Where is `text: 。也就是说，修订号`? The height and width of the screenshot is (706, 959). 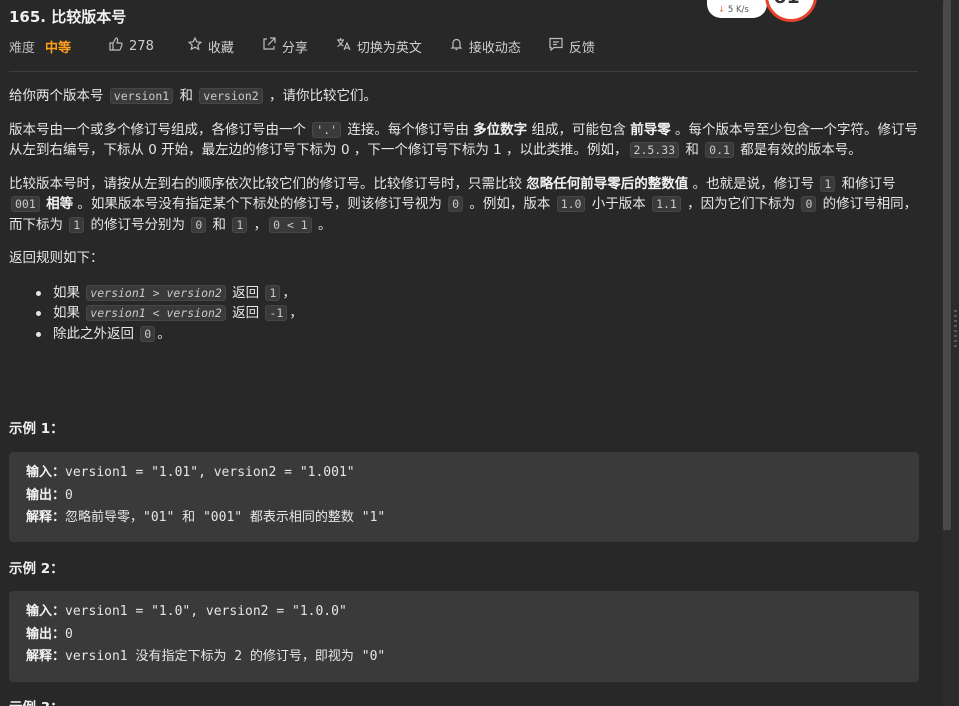
text: 。也就是说，修订号 is located at coordinates (753, 183).